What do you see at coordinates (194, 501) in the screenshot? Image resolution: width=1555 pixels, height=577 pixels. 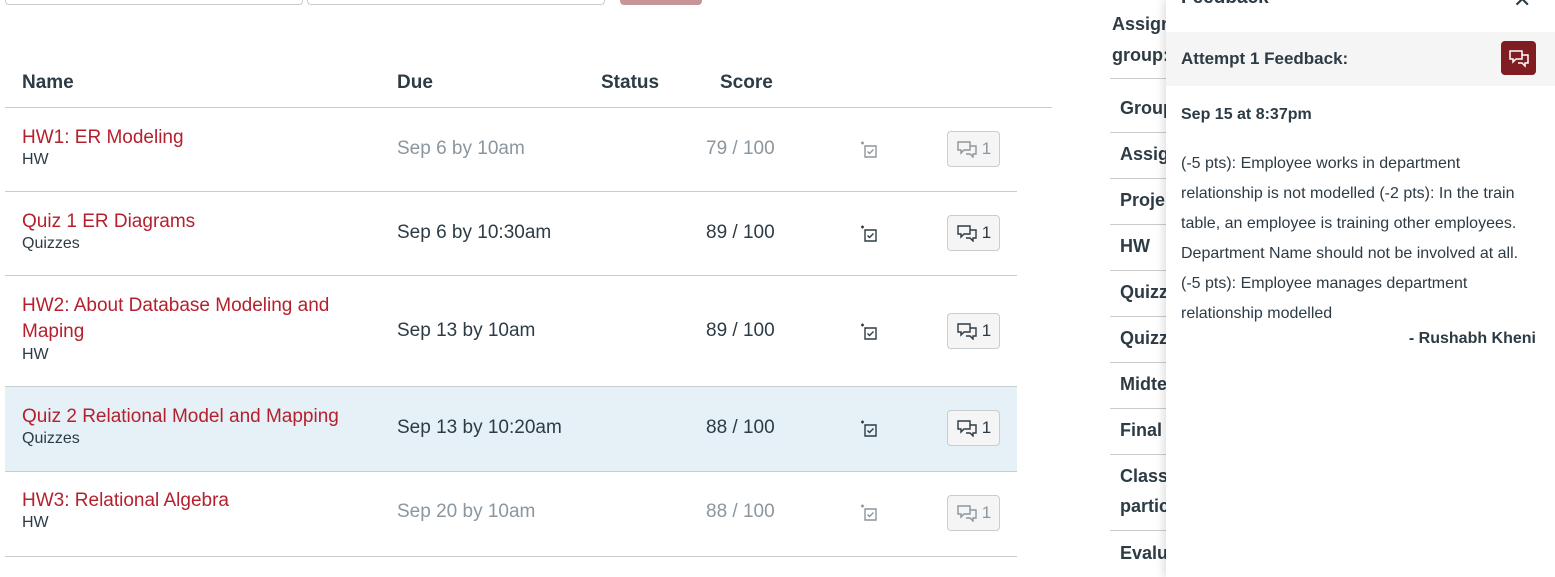 I see `assignment-link: HW3: Relational Algebra` at bounding box center [194, 501].